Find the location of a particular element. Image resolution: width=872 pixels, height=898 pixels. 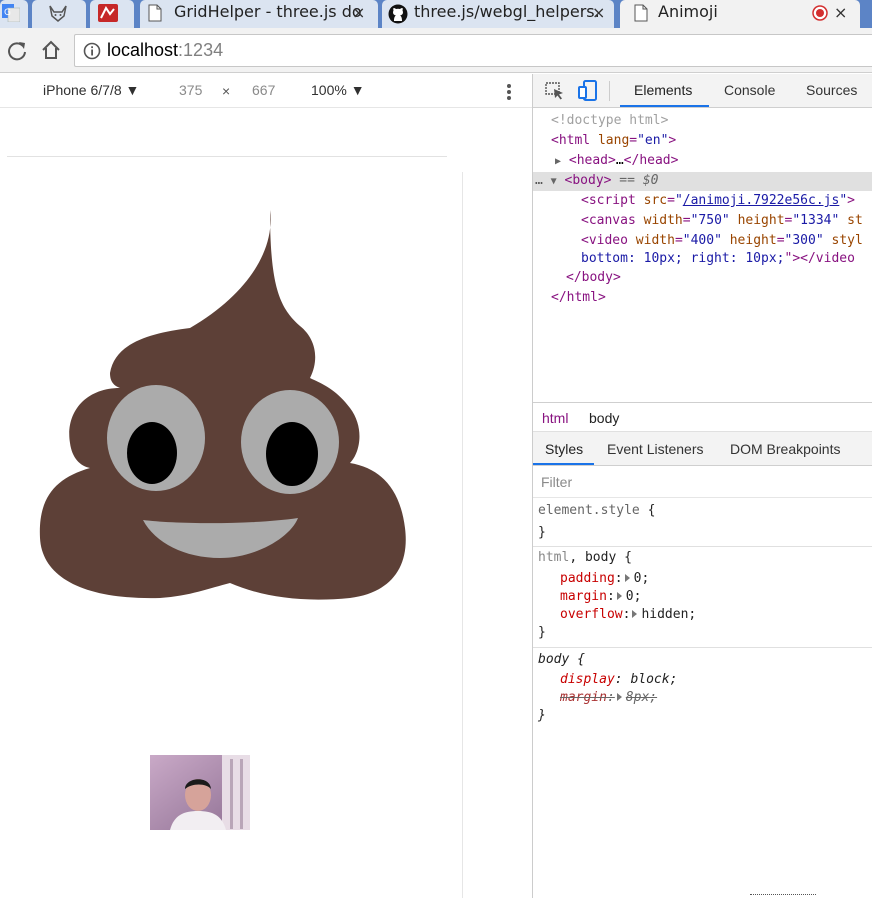

toolbar-separator is located at coordinates (609, 91).